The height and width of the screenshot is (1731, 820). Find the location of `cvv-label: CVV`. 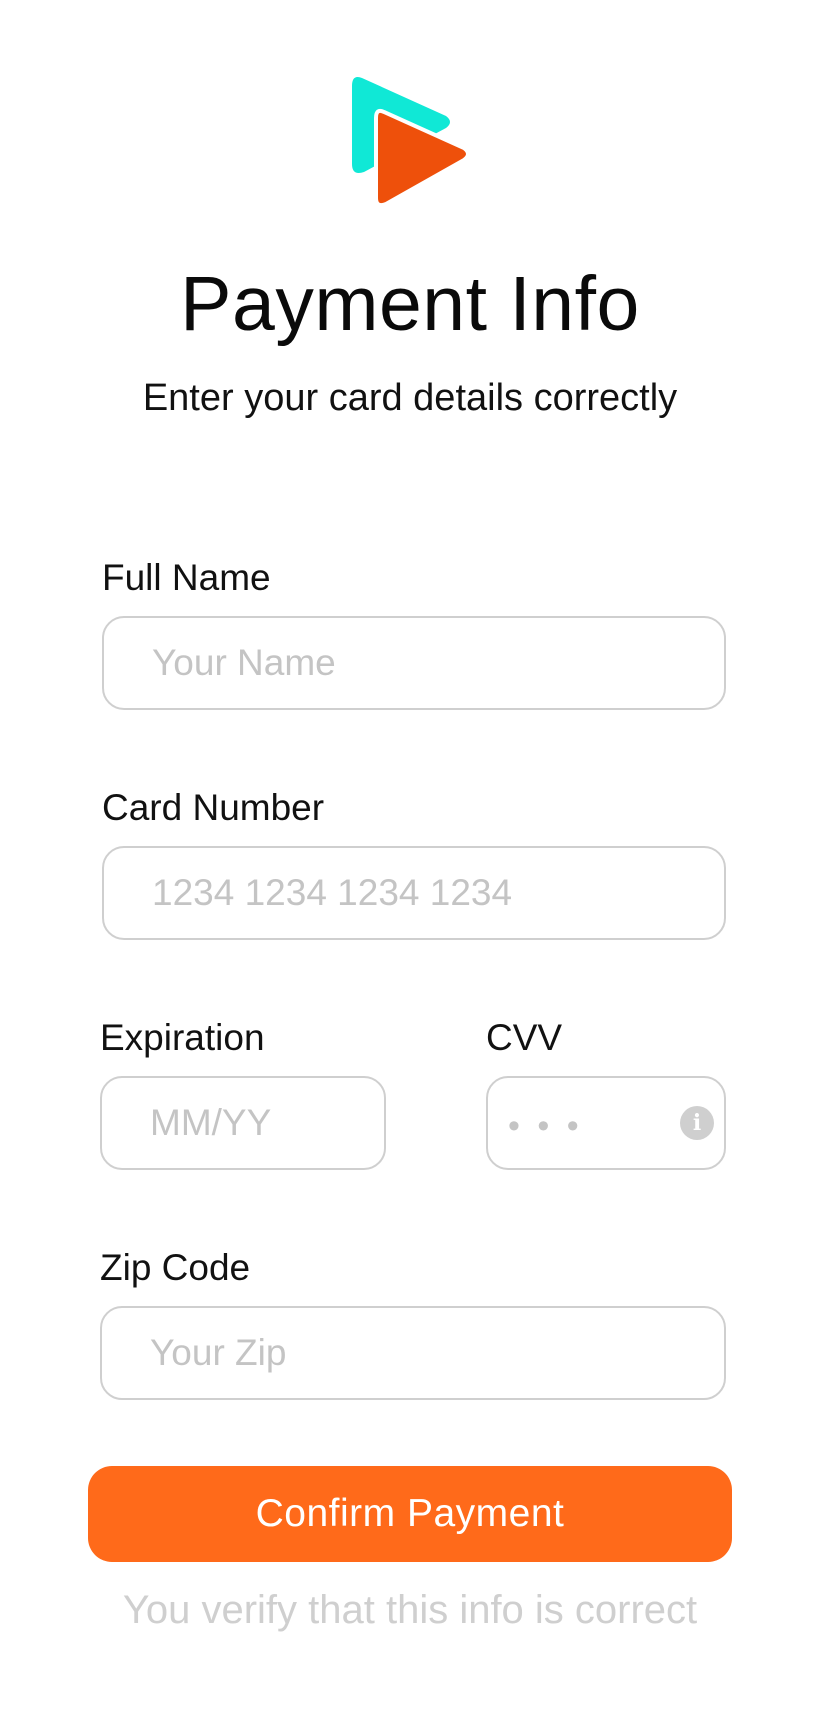

cvv-label: CVV is located at coordinates (524, 1037).